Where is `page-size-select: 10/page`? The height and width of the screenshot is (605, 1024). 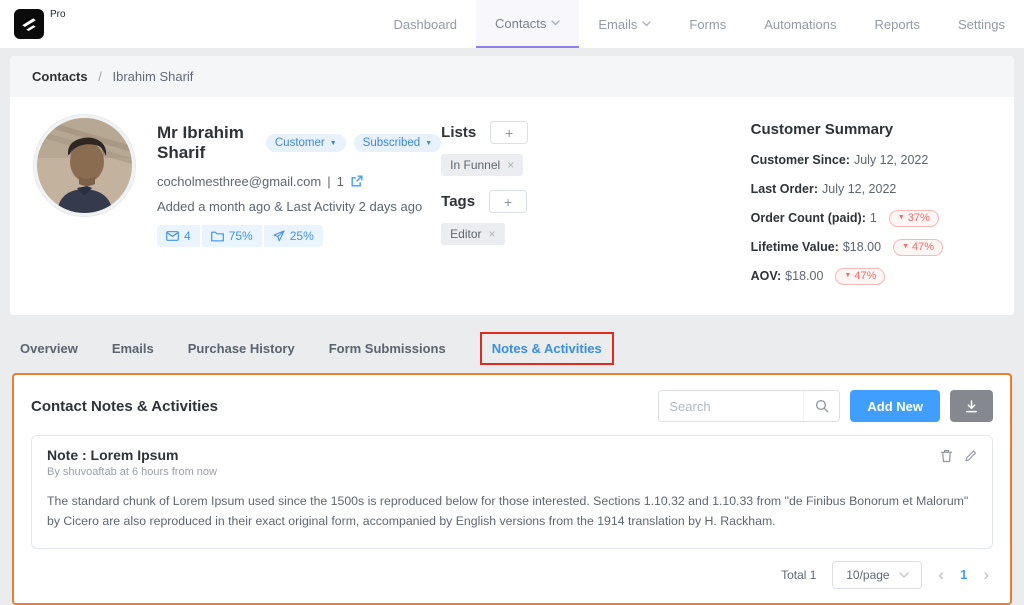 page-size-select: 10/page is located at coordinates (877, 574).